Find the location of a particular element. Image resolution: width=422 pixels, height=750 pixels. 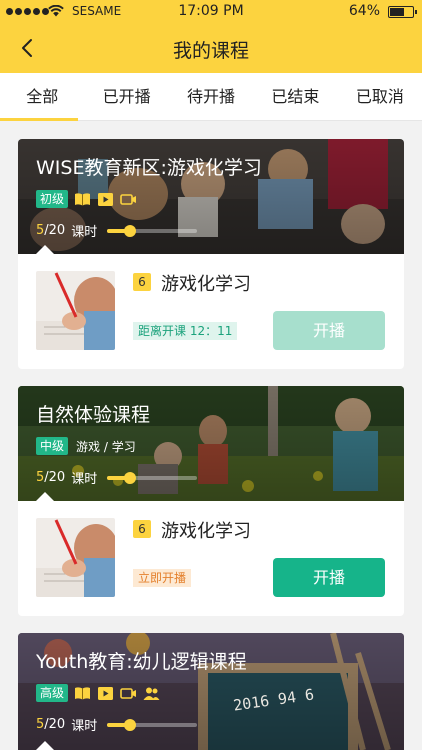

tab-ended: 已结束 is located at coordinates (295, 96).